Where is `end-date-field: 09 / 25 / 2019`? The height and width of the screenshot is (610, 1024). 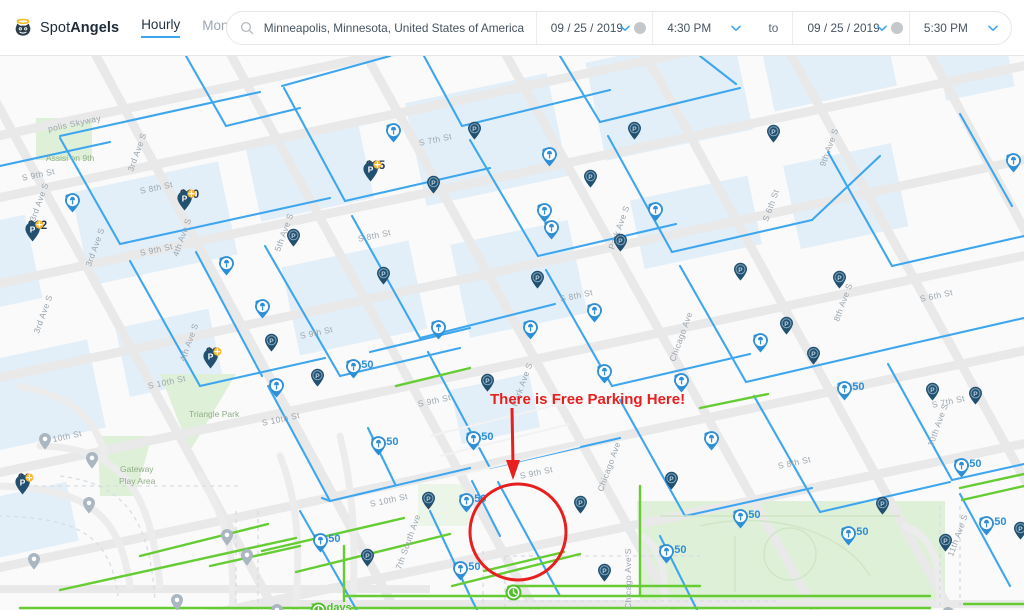
end-date-field: 09 / 25 / 2019 is located at coordinates (850, 28).